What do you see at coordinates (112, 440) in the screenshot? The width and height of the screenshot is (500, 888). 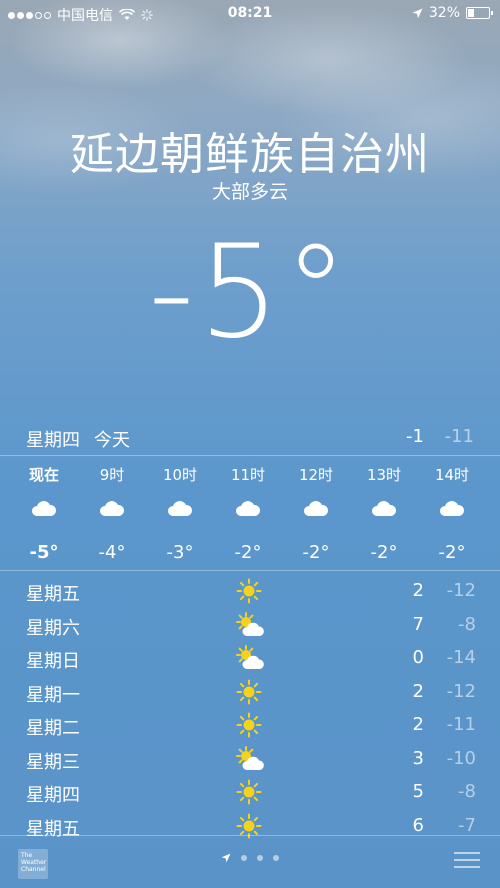 I see `today-label: 今天` at bounding box center [112, 440].